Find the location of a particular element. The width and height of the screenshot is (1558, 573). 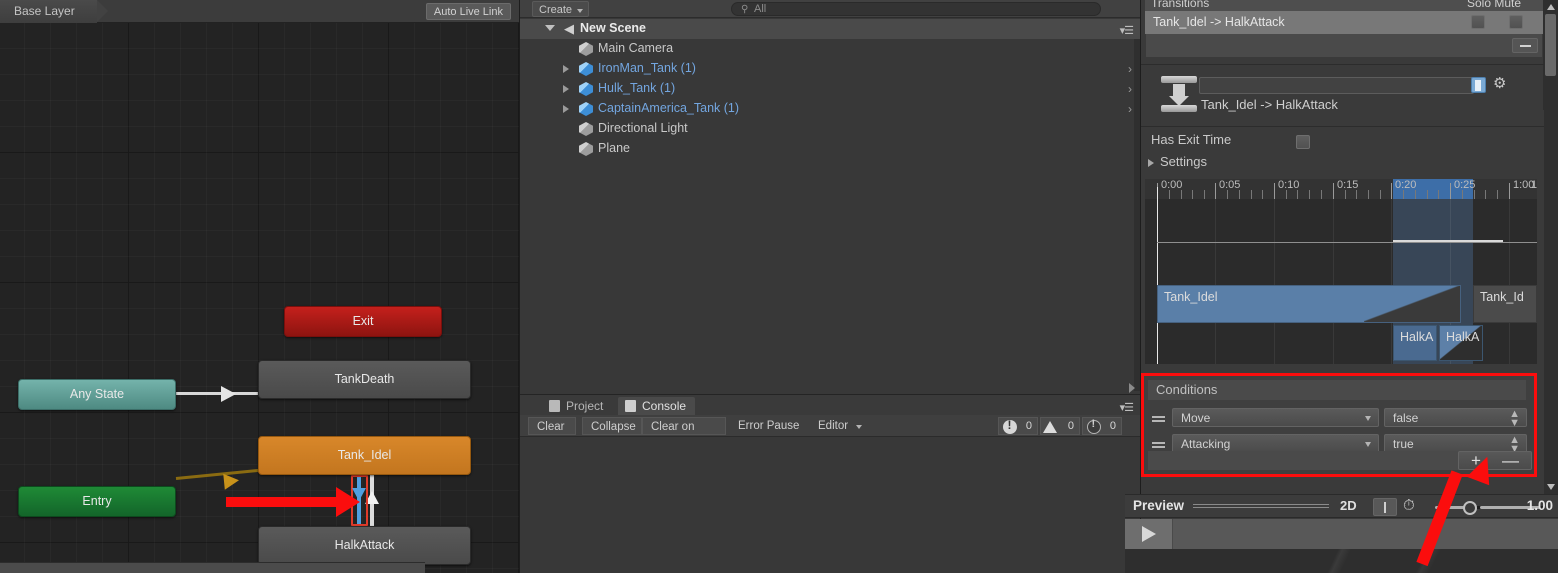

has-exit-time-checkbox is located at coordinates (1303, 142).